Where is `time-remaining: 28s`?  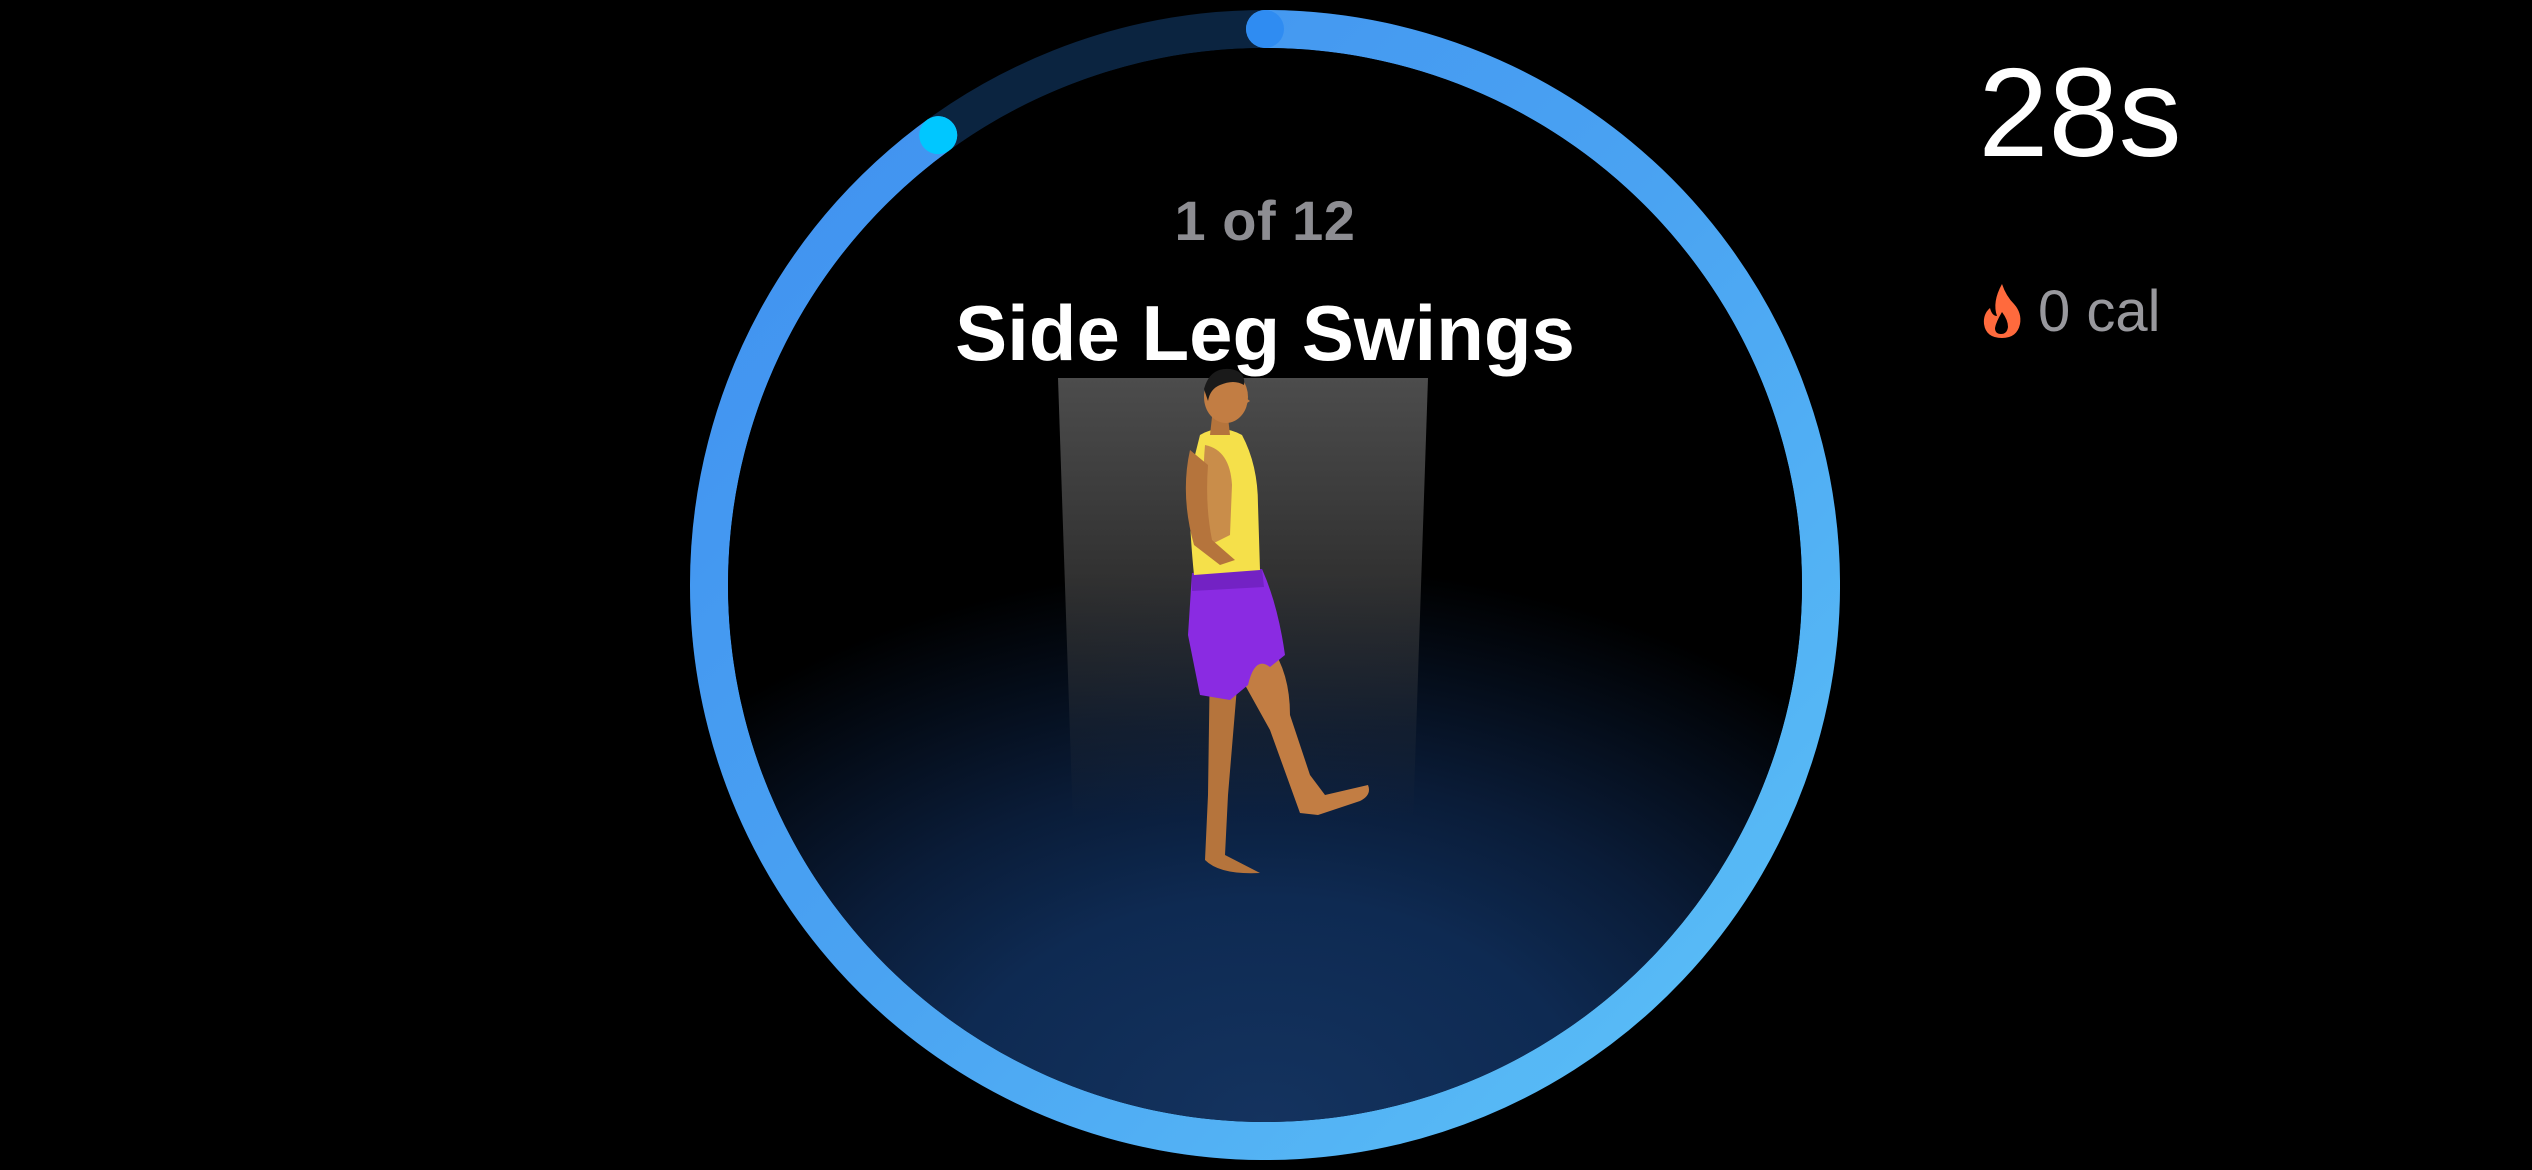
time-remaining: 28s is located at coordinates (2080, 112).